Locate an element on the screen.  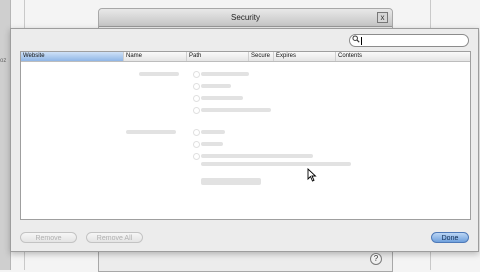
column-header-website: Website is located at coordinates (72, 56).